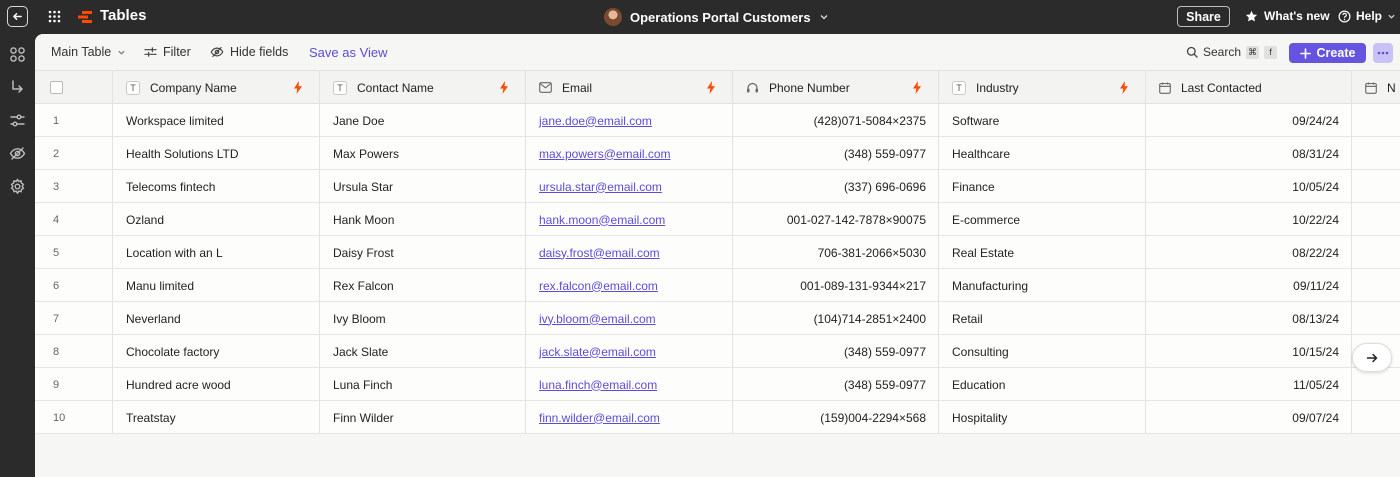  Describe the element at coordinates (836, 219) in the screenshot. I see `phone-number-cell: 001-027-142-7878×90075` at that location.